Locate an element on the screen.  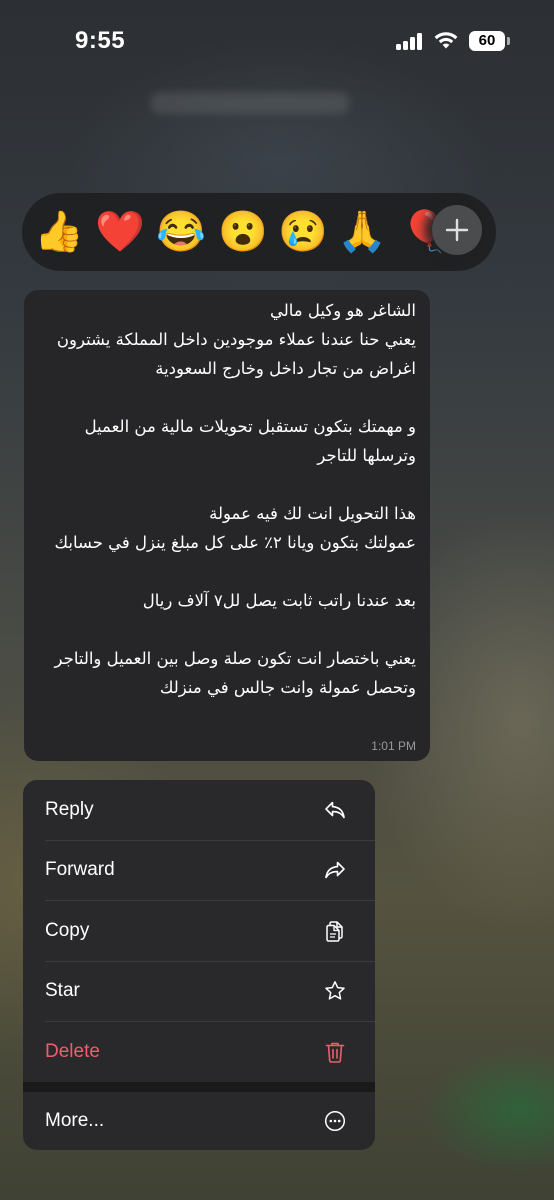
star-label: Star is located at coordinates (62, 990).